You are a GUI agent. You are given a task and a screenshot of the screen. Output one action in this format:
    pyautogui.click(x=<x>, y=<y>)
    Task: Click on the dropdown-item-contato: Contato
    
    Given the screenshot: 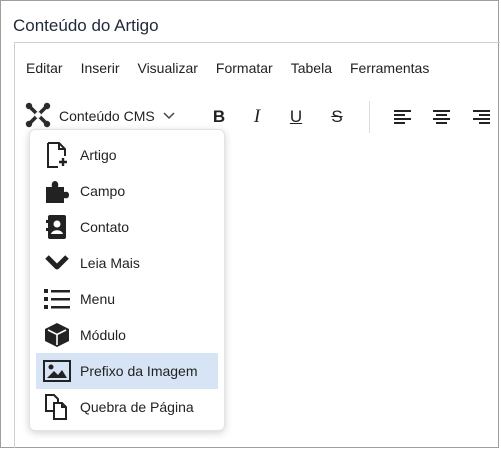 What is the action you would take?
    pyautogui.click(x=127, y=227)
    